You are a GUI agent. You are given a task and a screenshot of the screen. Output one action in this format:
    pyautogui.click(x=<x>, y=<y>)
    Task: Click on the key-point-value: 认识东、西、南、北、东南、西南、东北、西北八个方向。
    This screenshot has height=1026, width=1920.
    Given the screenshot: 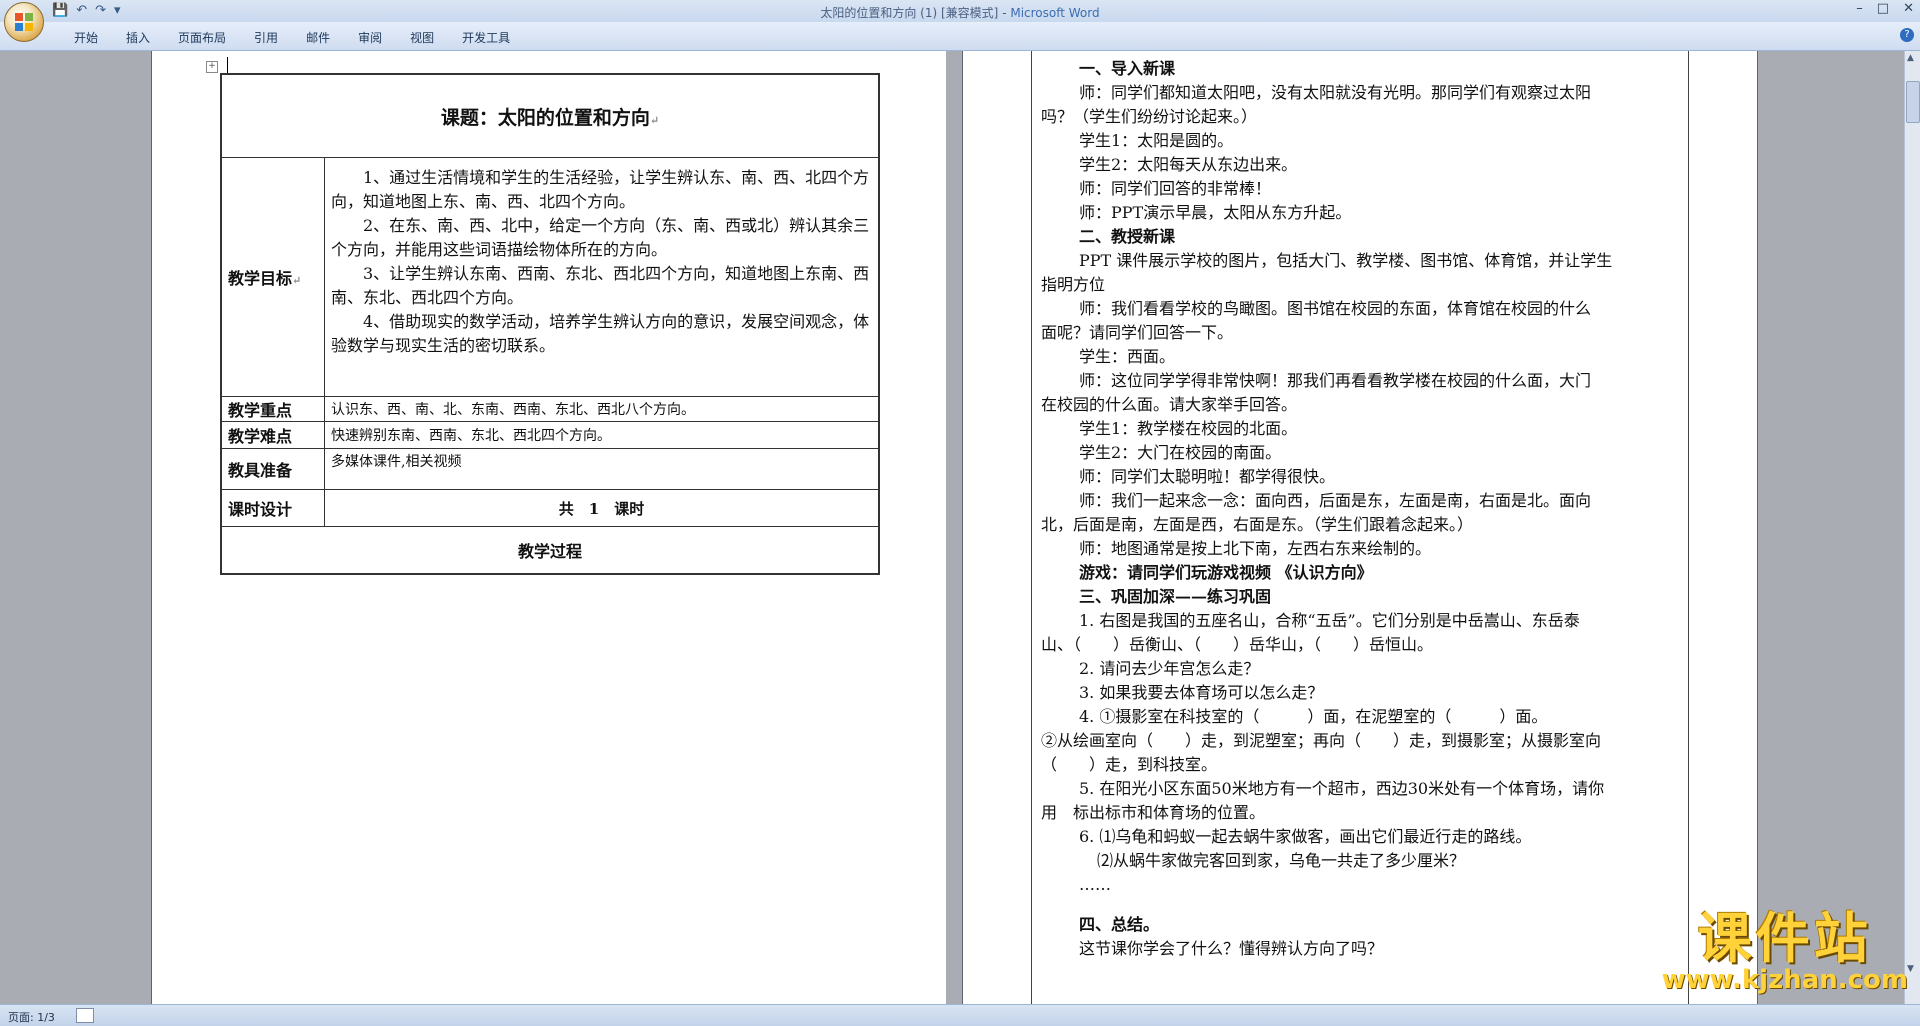 What is the action you would take?
    pyautogui.click(x=602, y=409)
    